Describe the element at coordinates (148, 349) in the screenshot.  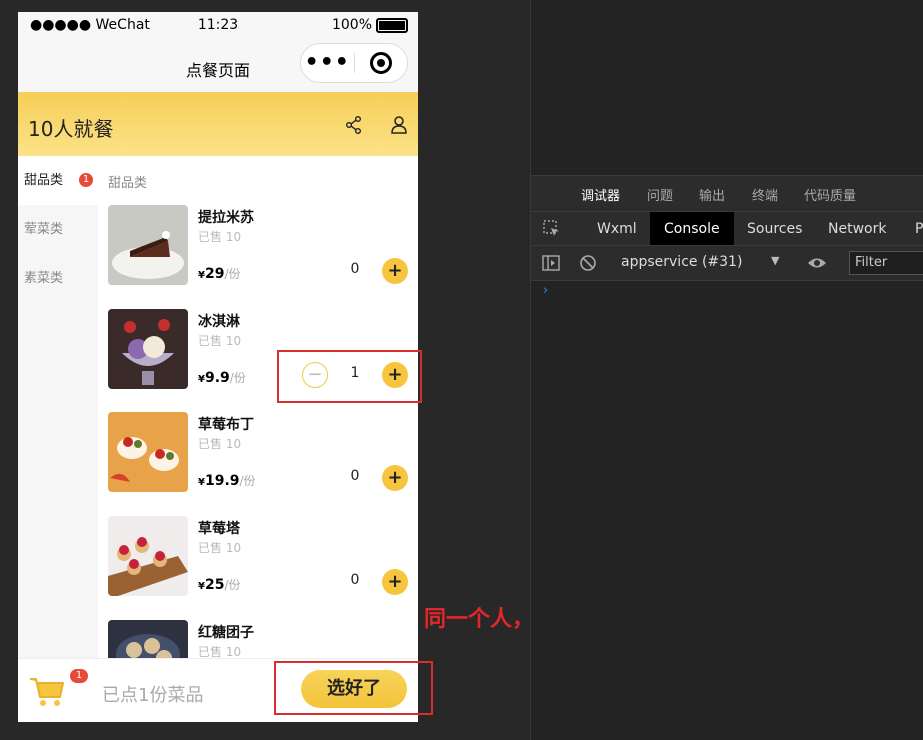
I see `dish-image-ice-cream` at that location.